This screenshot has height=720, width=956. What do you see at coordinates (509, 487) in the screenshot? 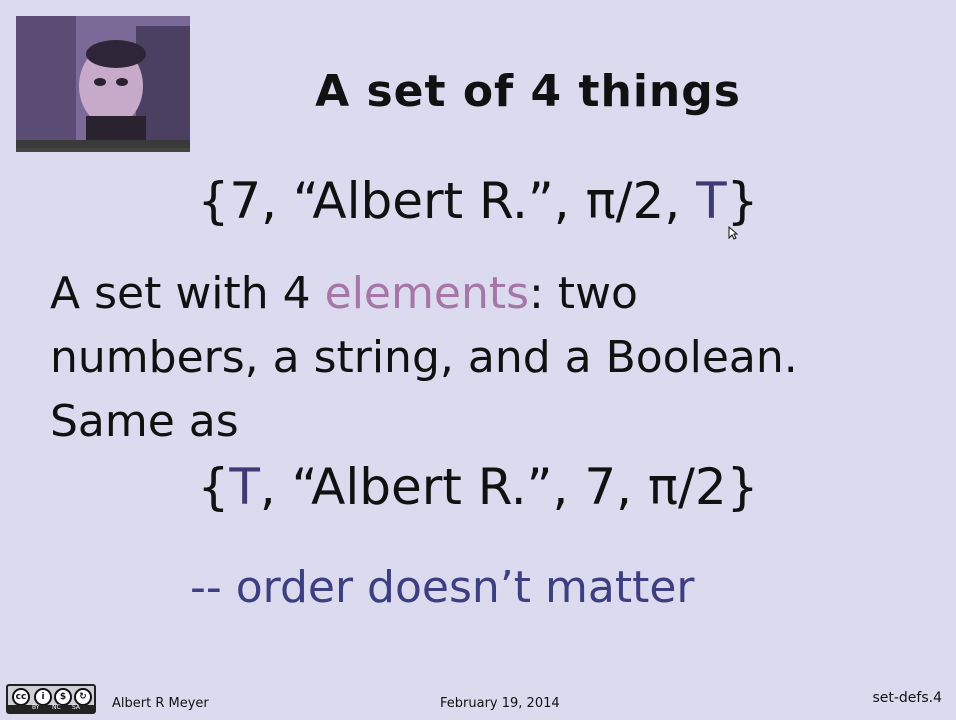
I see `set-expression-2-end: , “Albert R.”, 7, π/2}` at bounding box center [509, 487].